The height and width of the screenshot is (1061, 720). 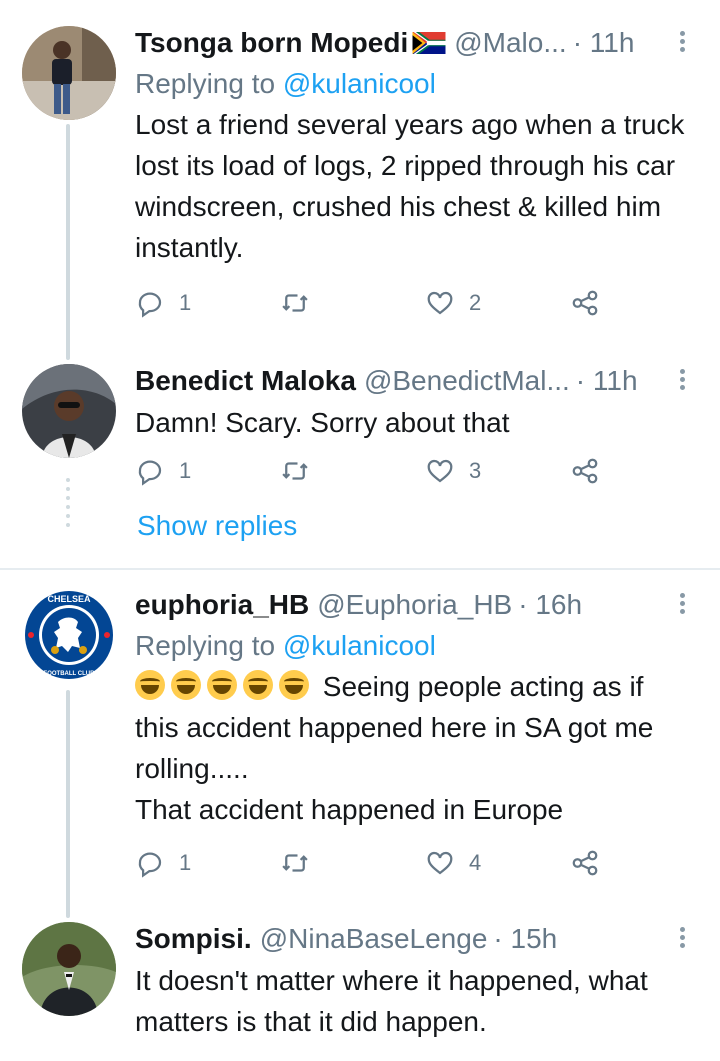 I want to click on like-button: 2, so click(x=453, y=303).